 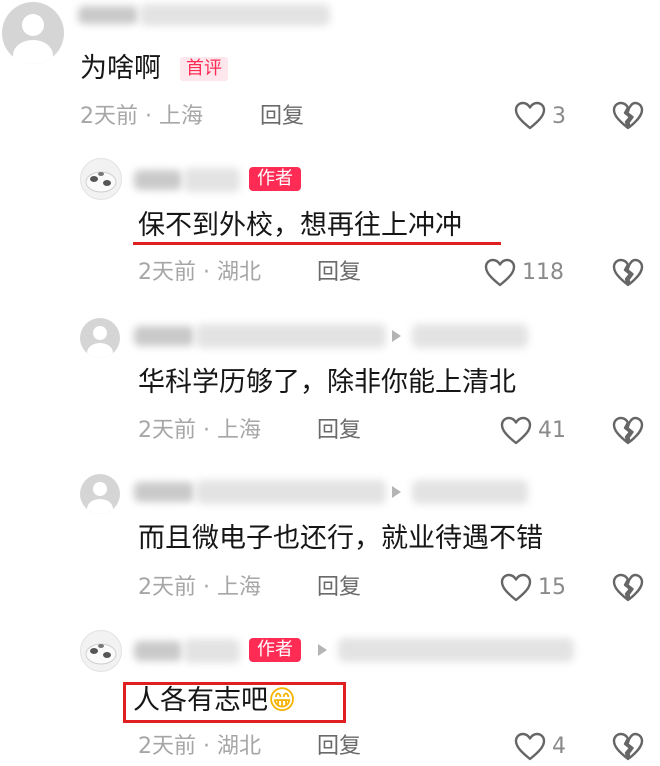 I want to click on like-count: 118, so click(x=543, y=272).